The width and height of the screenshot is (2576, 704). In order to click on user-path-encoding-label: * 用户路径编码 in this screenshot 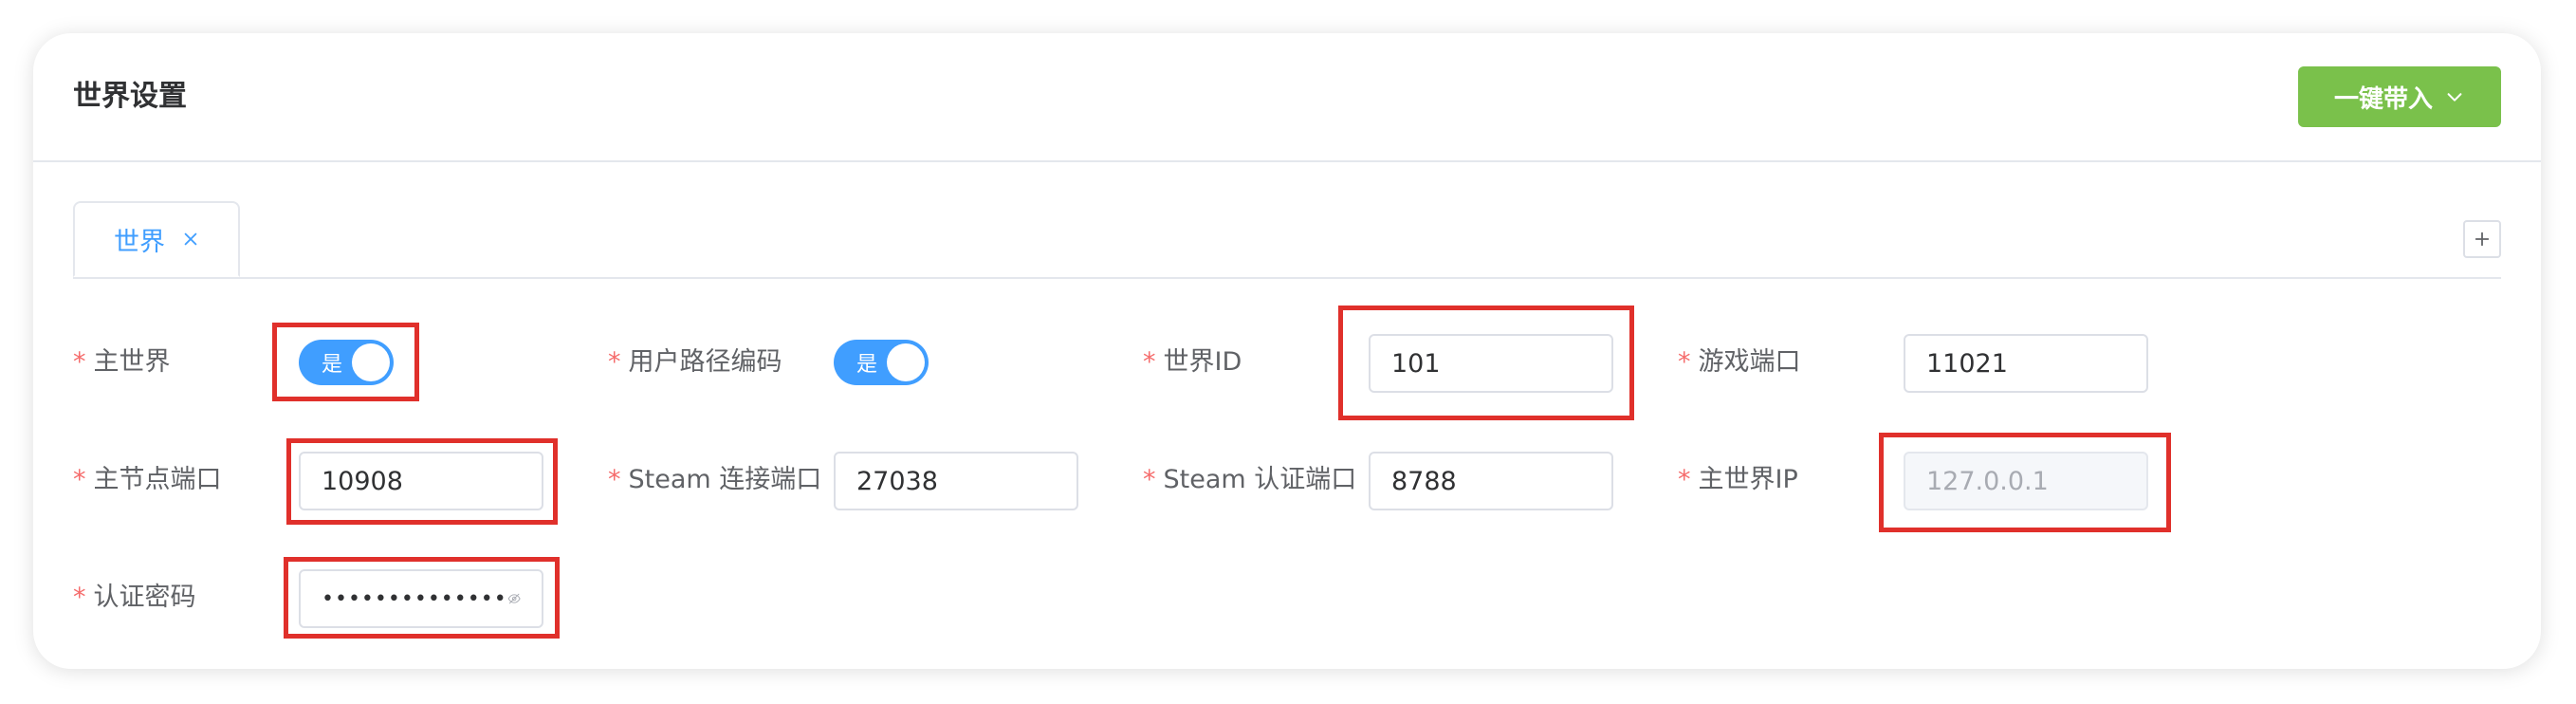, I will do `click(695, 362)`.